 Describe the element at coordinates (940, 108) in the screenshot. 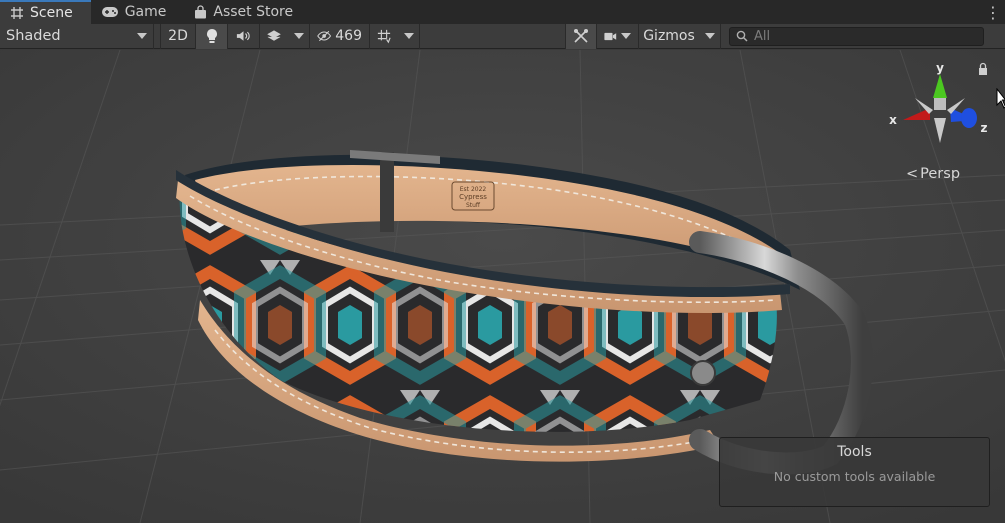

I see `orientation-gizmo: y x z` at that location.